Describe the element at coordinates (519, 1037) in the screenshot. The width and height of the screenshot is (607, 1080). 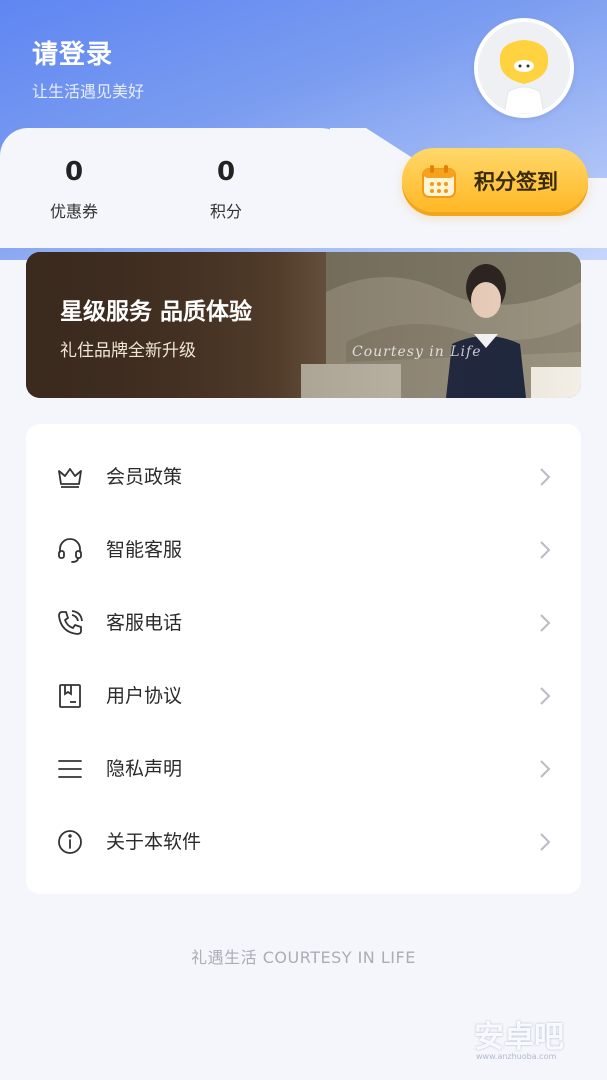
I see `watermark-text: 安卓吧` at that location.